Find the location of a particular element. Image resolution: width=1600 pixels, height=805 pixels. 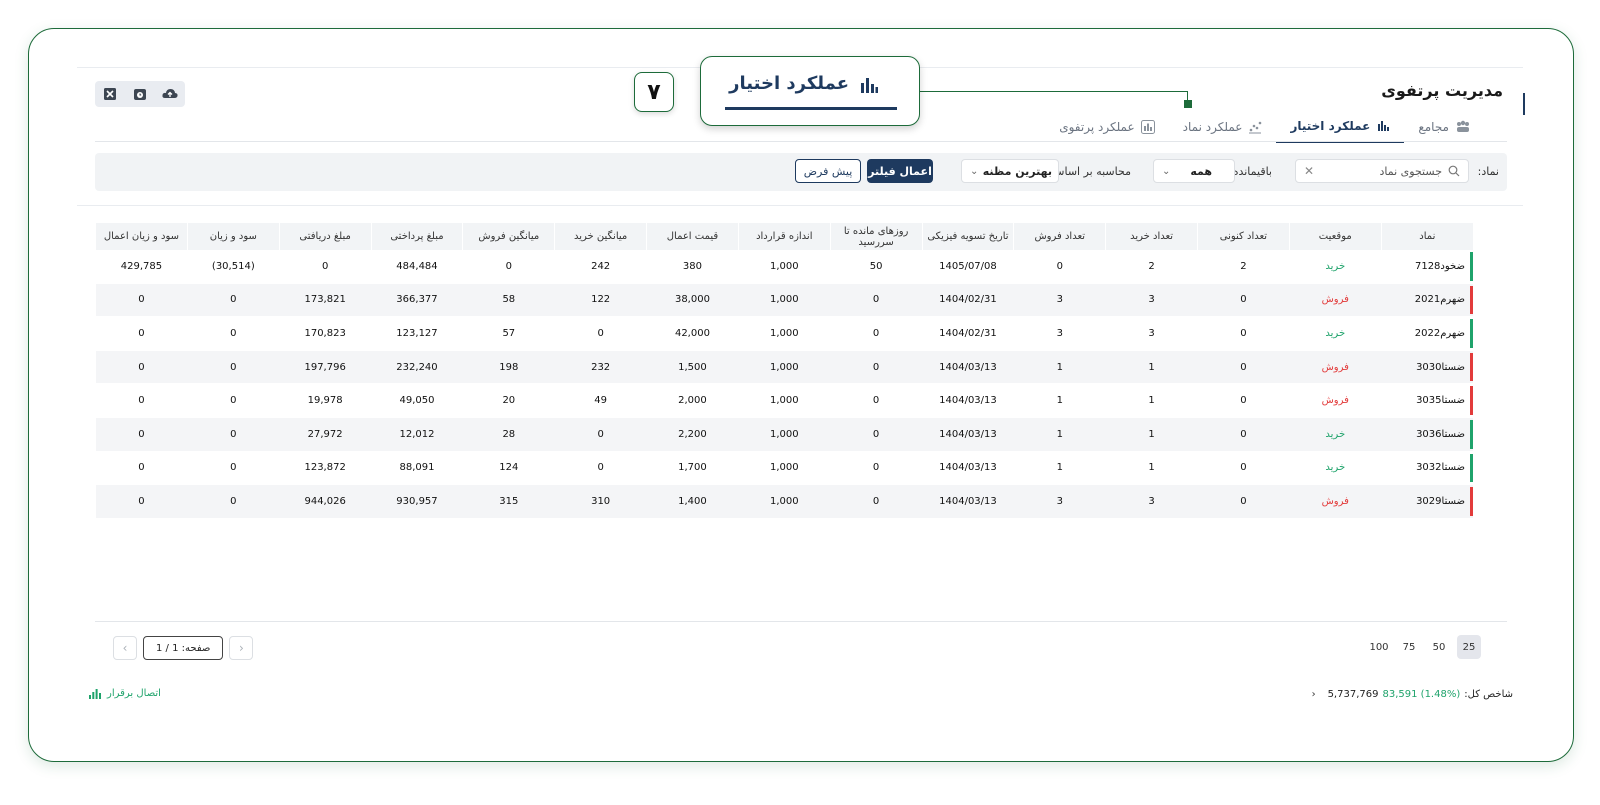

page-size-option: 50 is located at coordinates (1439, 647).